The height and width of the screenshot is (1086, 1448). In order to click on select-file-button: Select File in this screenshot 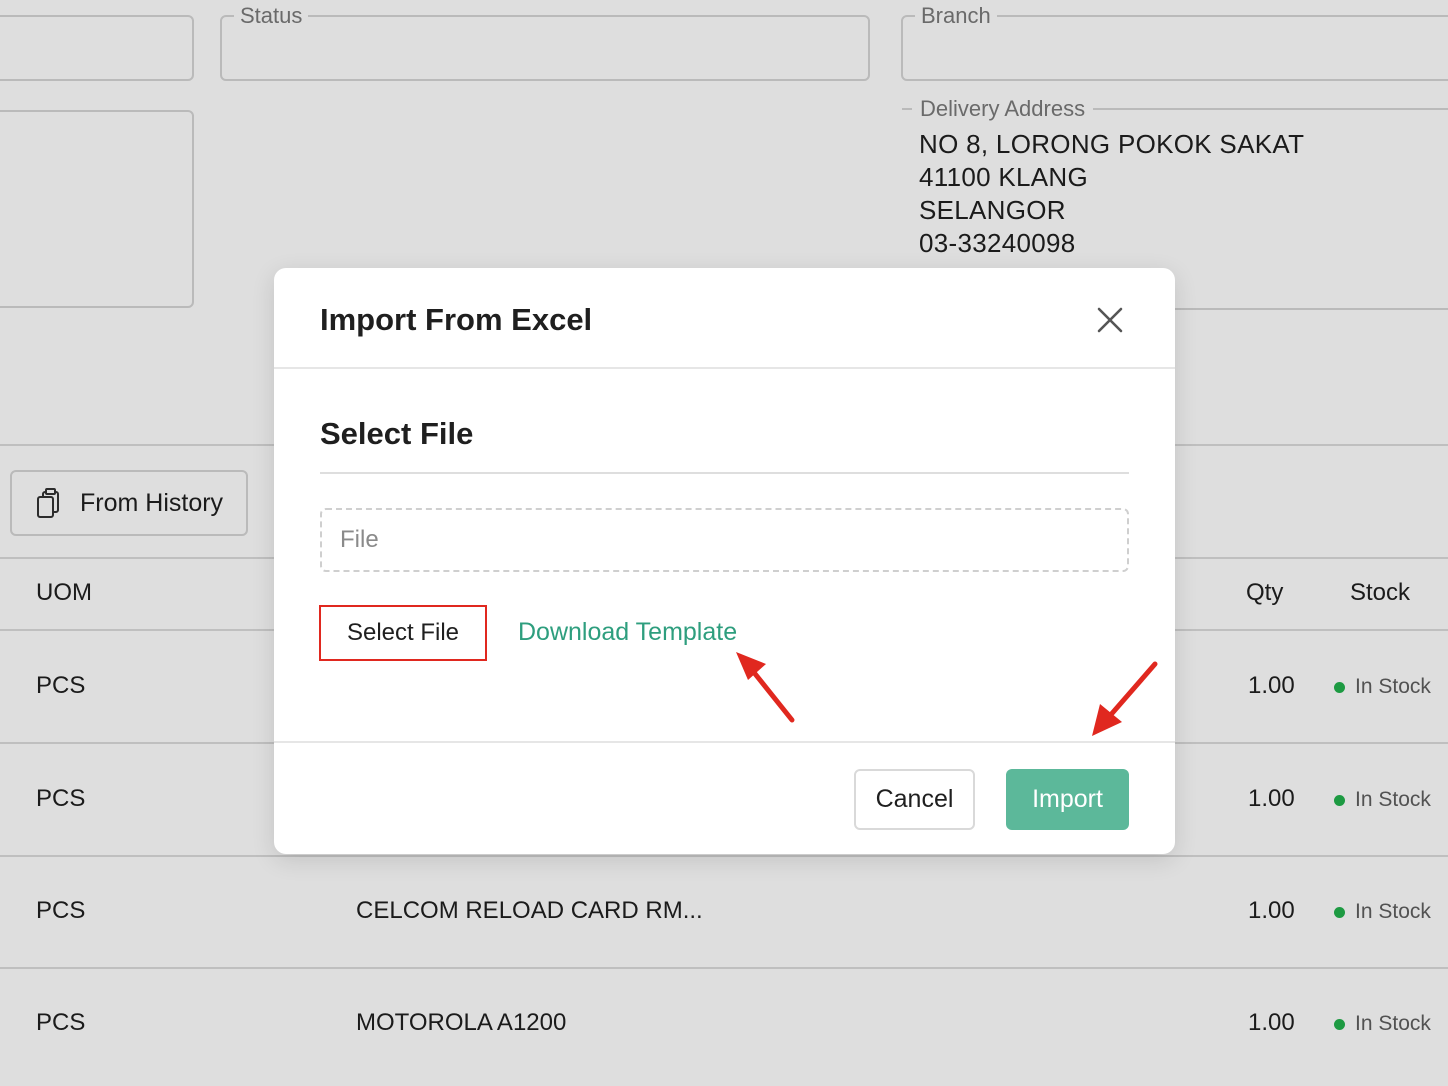, I will do `click(403, 633)`.